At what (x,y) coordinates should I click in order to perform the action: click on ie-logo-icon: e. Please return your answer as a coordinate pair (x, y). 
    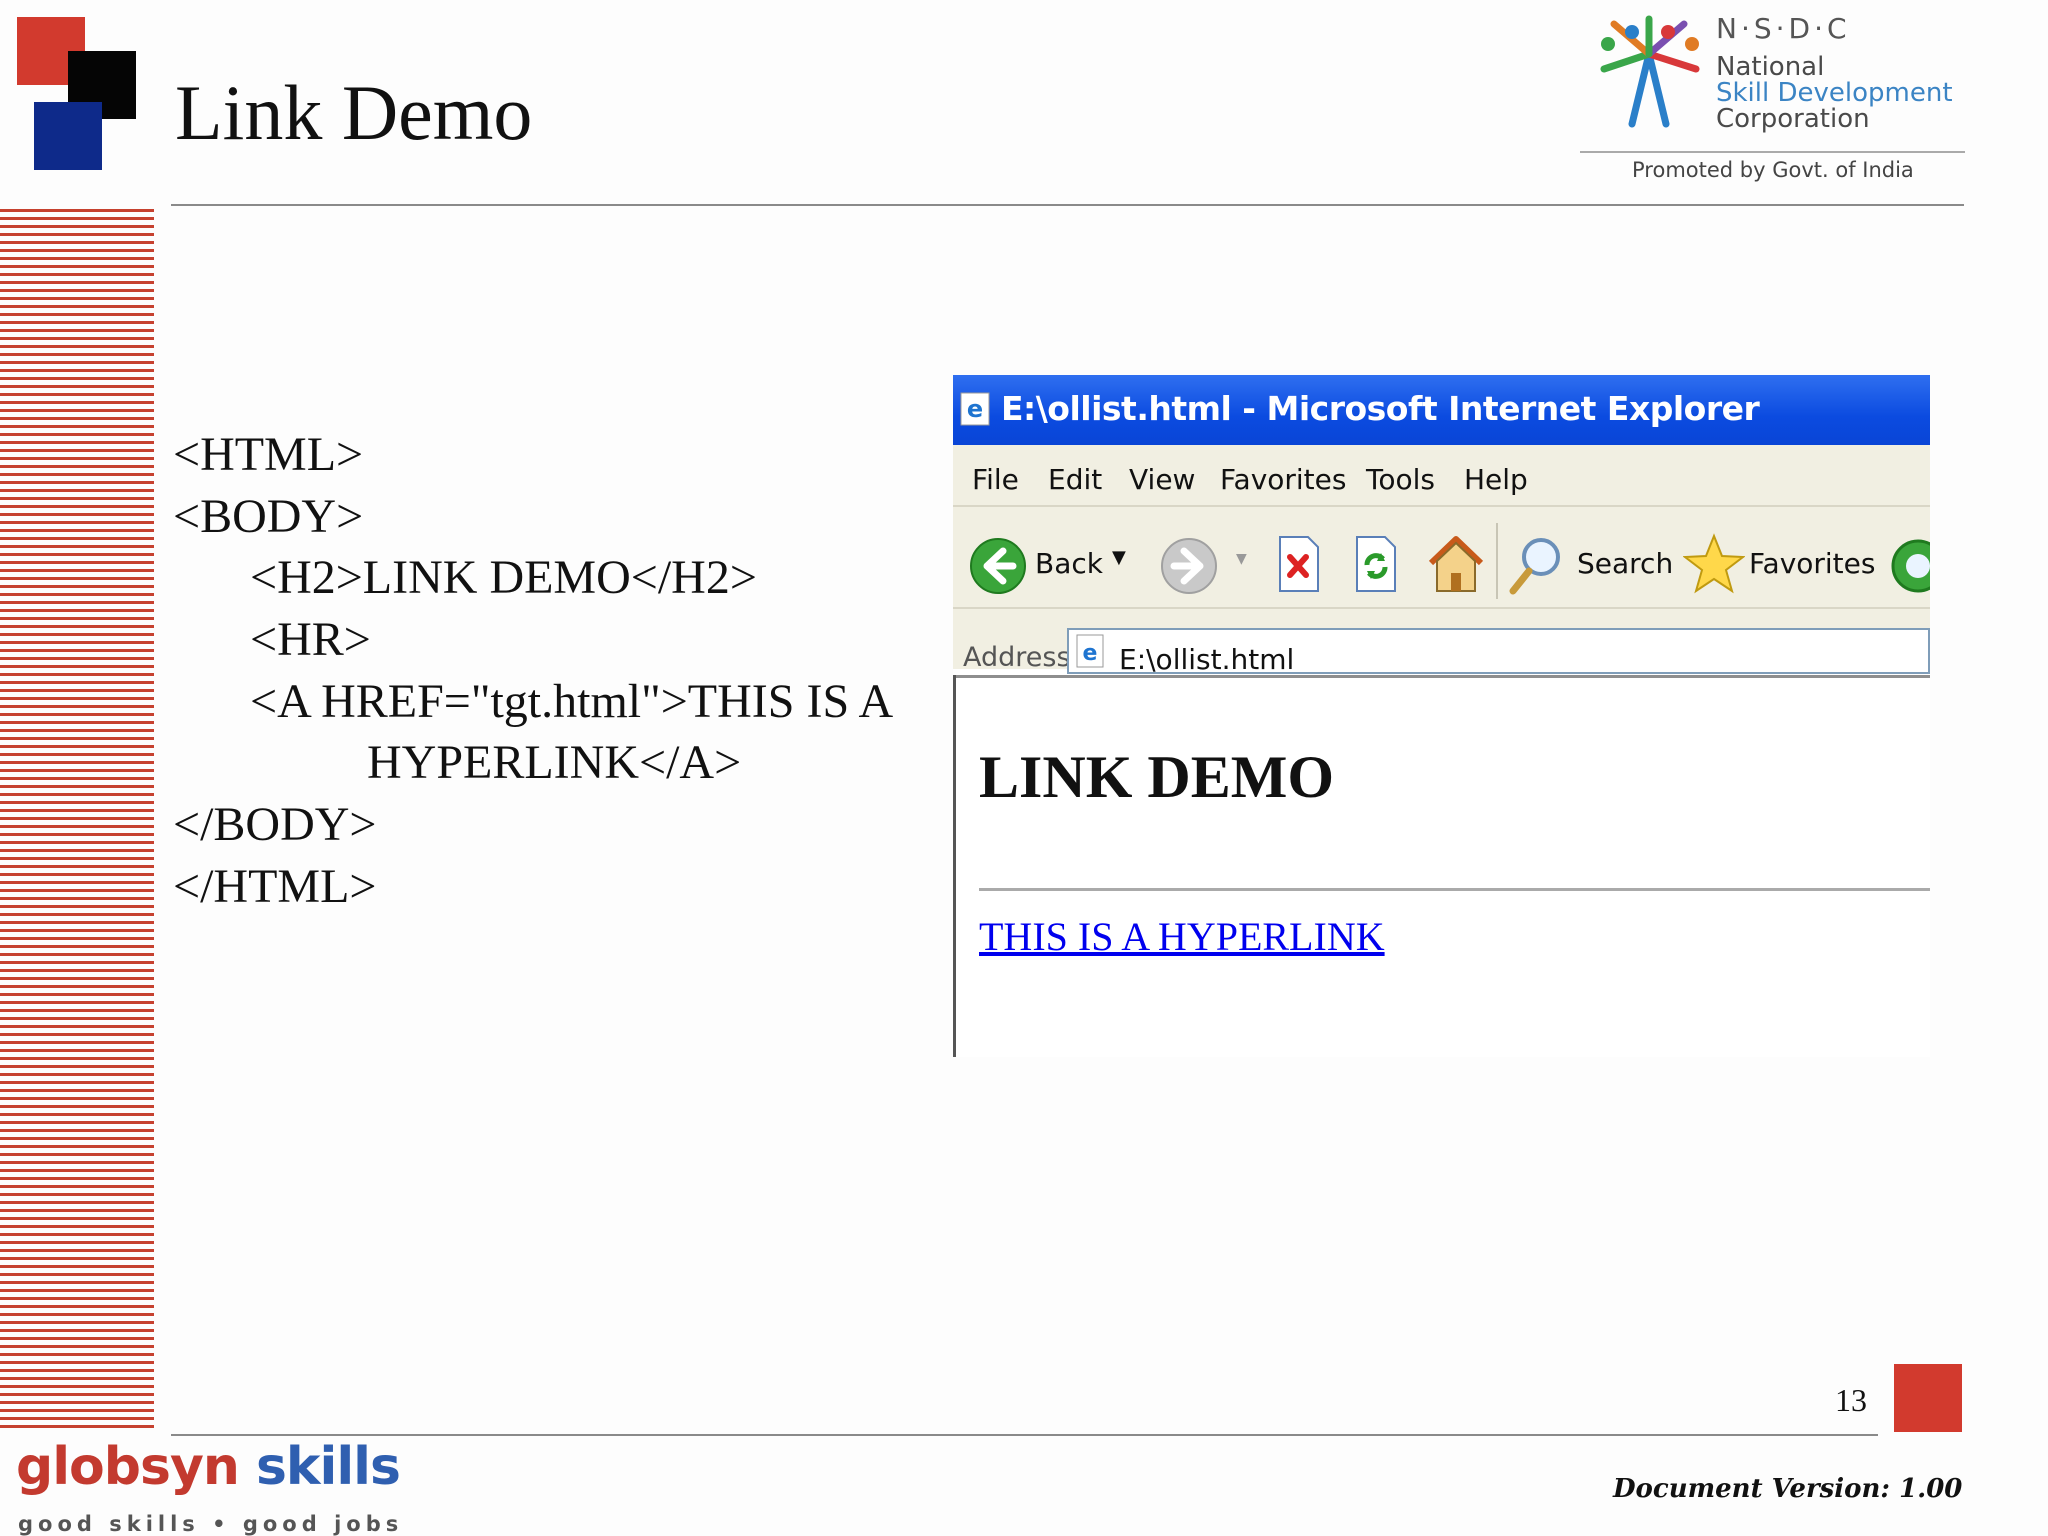
    Looking at the image, I should click on (975, 409).